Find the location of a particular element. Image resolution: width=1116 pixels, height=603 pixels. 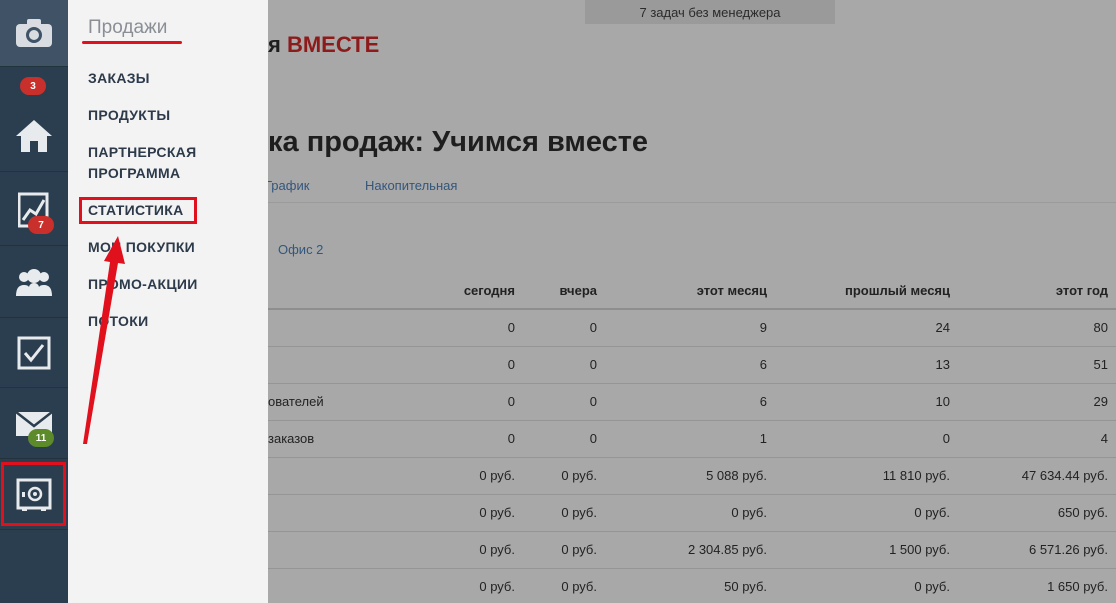

table-row: 0 руб. 0 руб. 0 руб. 0 руб. 650 руб. is located at coordinates (692, 513).